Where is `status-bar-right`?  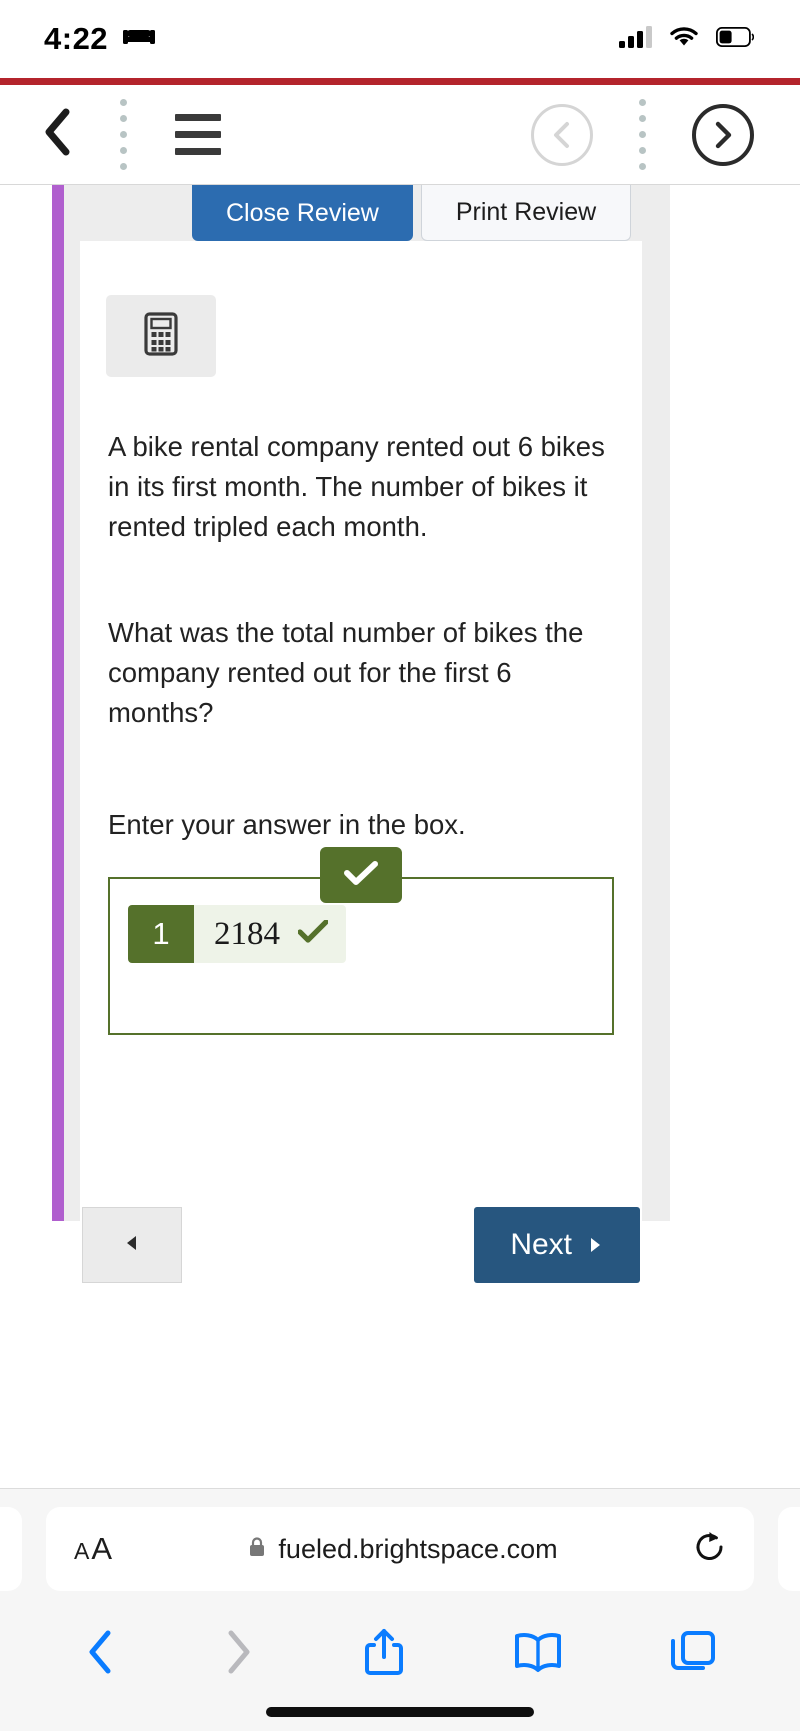
status-bar-right is located at coordinates (687, 39).